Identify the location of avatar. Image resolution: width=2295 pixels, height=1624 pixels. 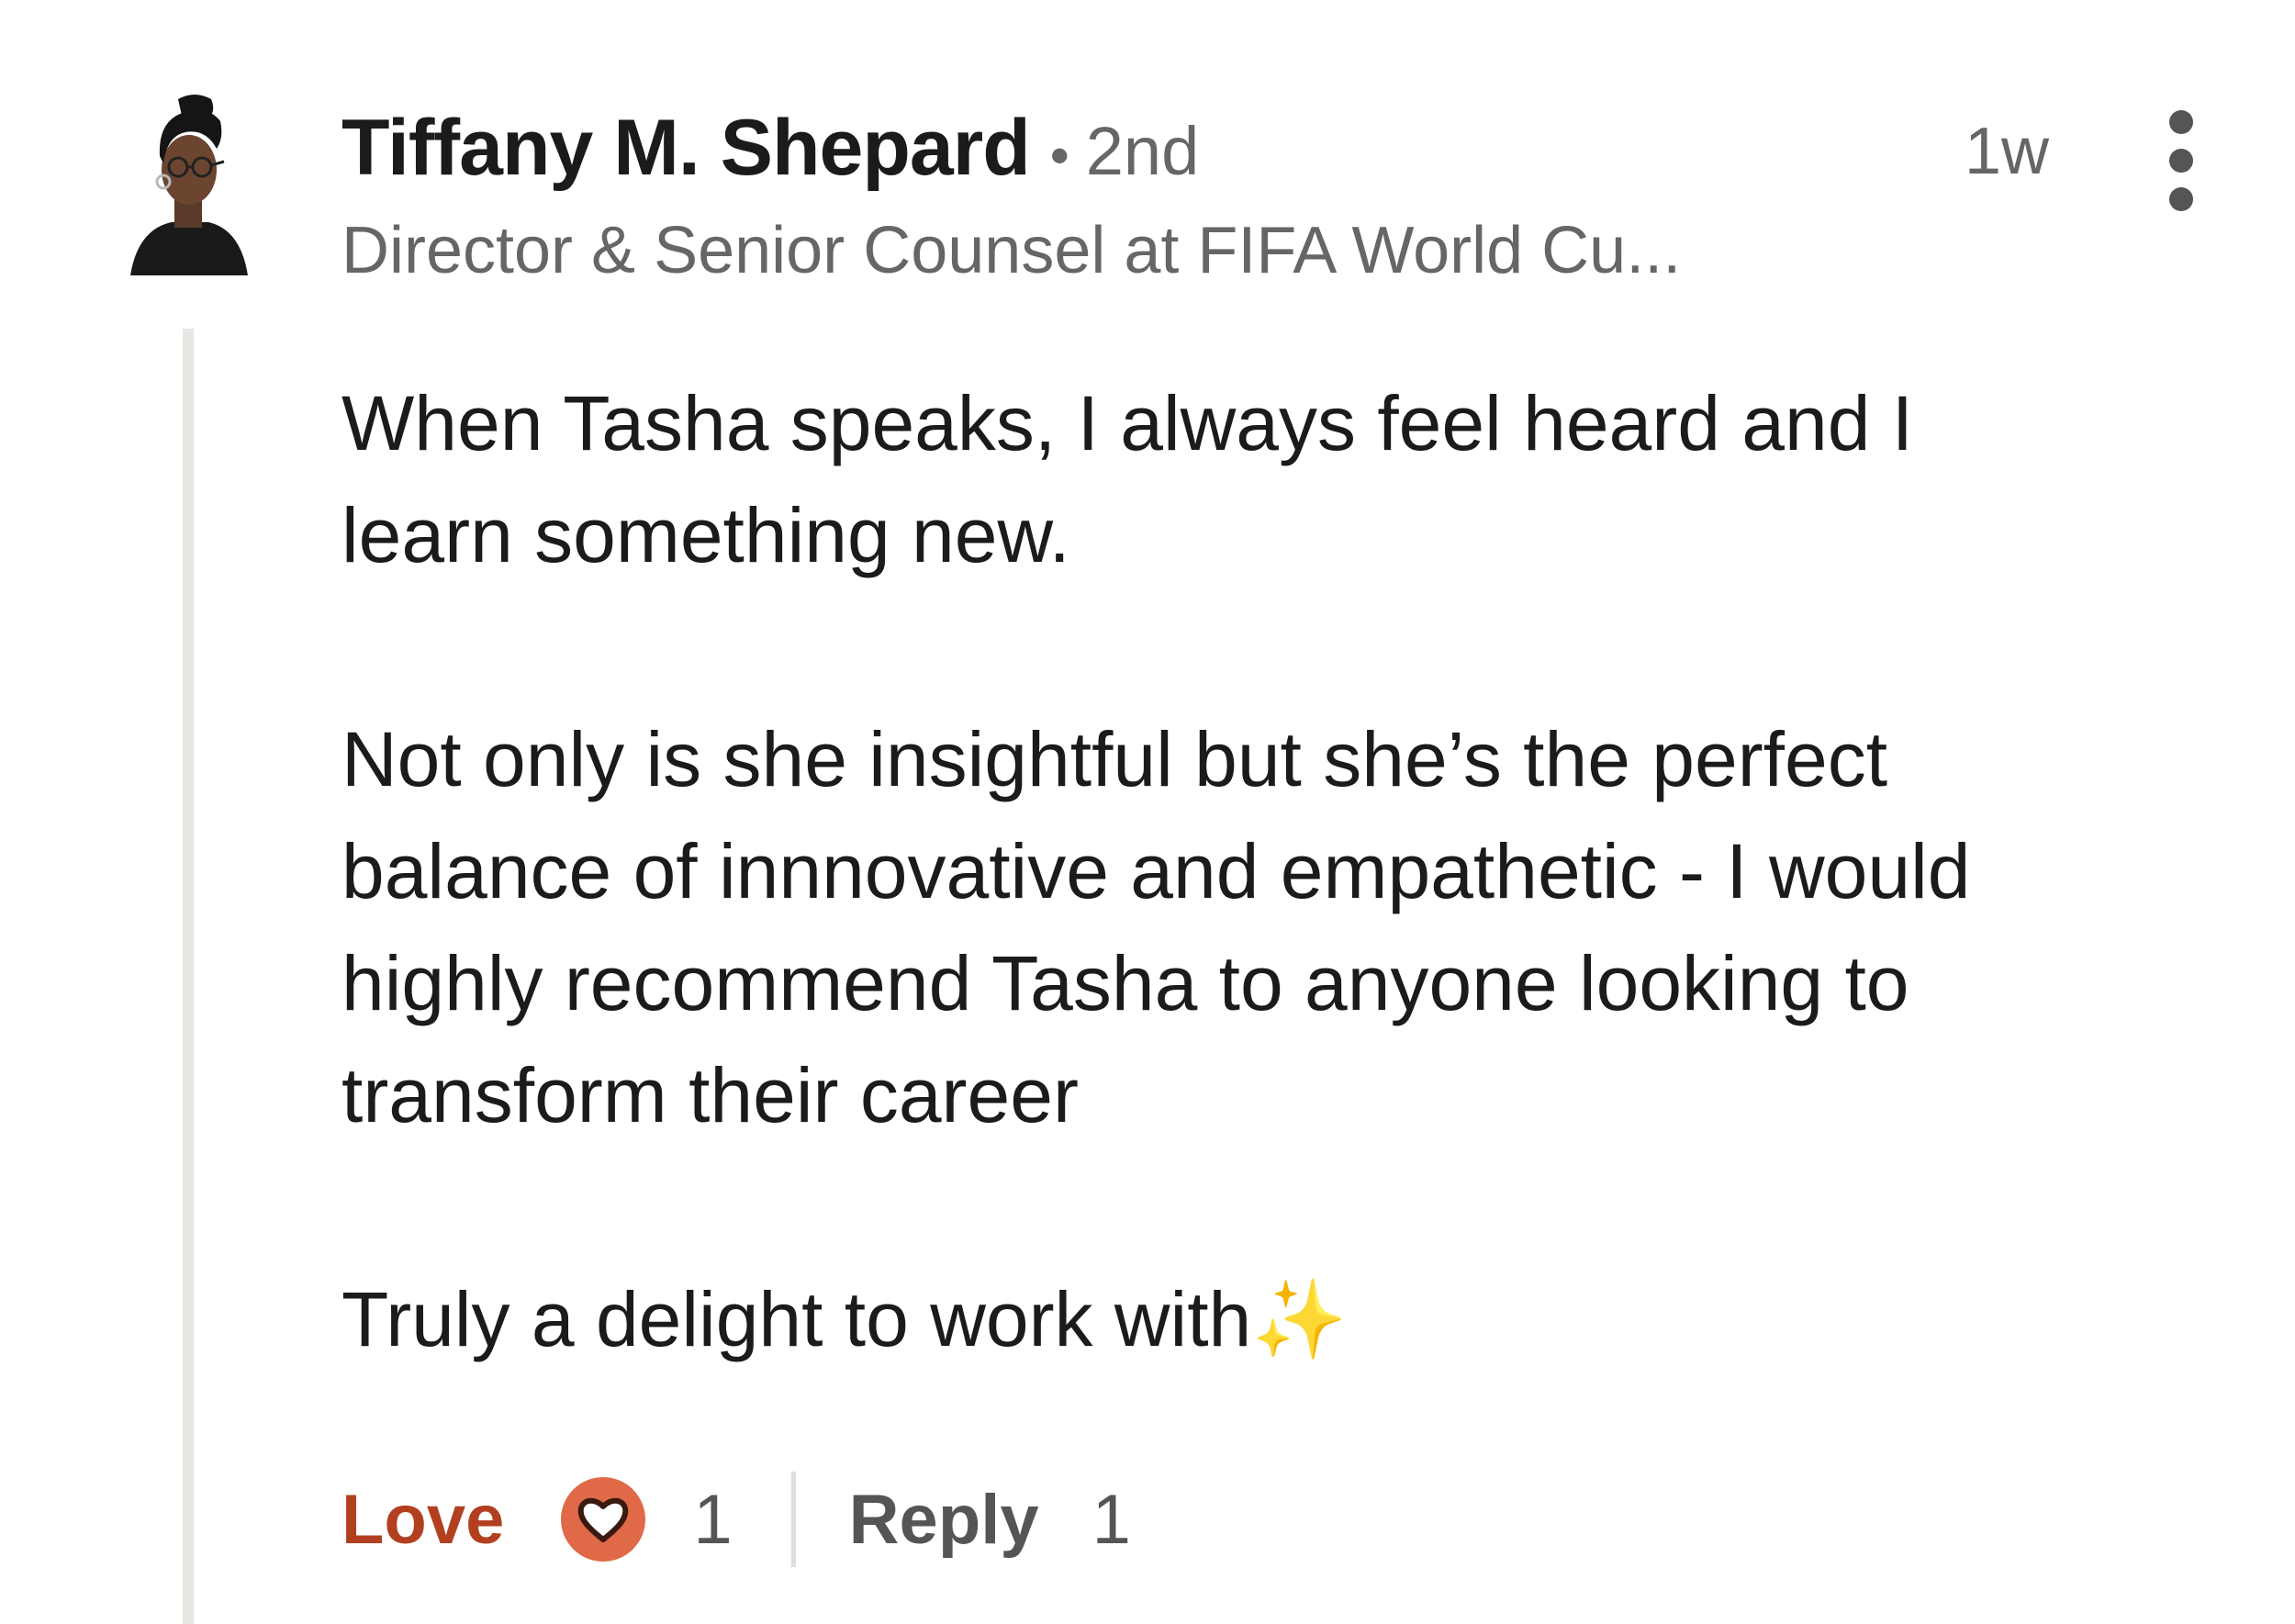
(187, 183).